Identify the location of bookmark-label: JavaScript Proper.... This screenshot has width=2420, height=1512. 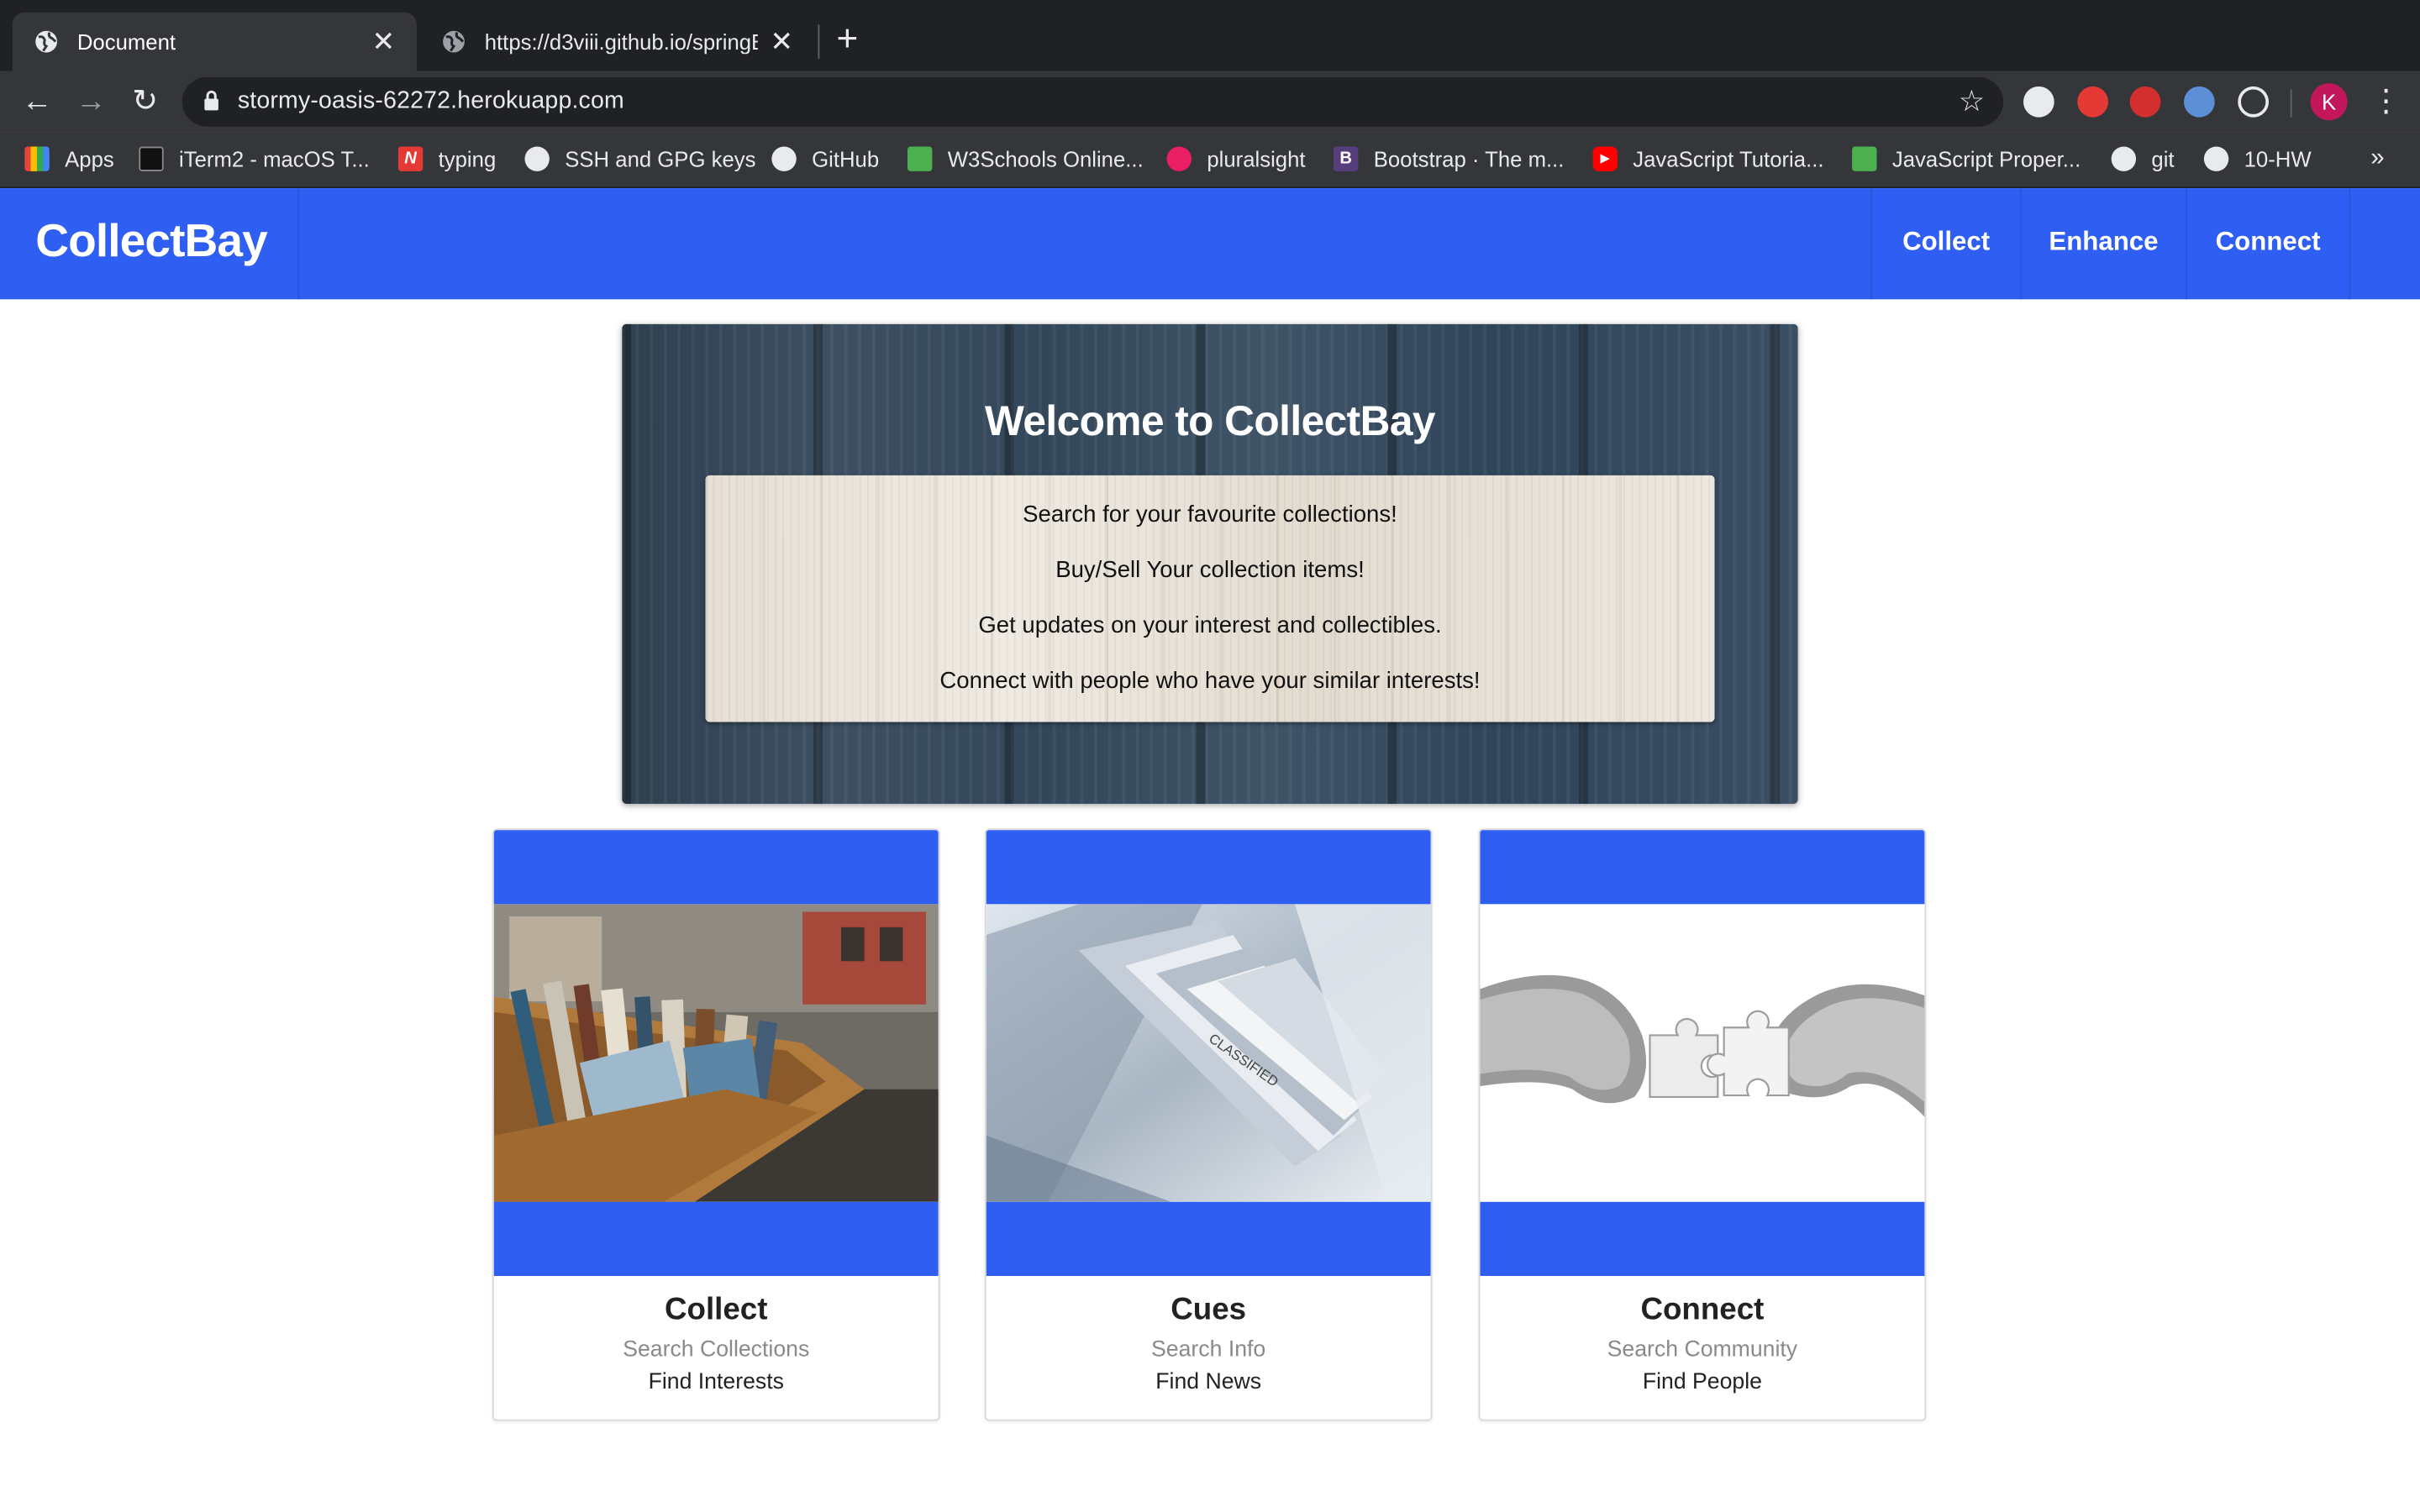
(1986, 158).